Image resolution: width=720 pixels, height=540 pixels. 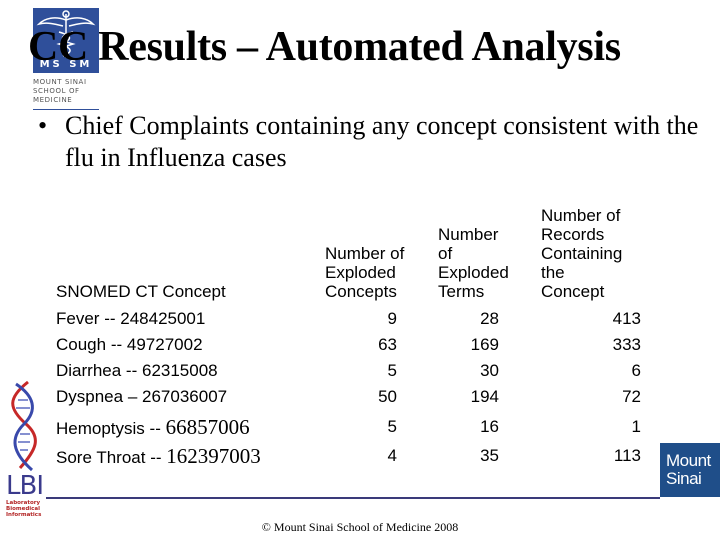 What do you see at coordinates (684, 478) in the screenshot?
I see `mount-sinai-line: Sinai` at bounding box center [684, 478].